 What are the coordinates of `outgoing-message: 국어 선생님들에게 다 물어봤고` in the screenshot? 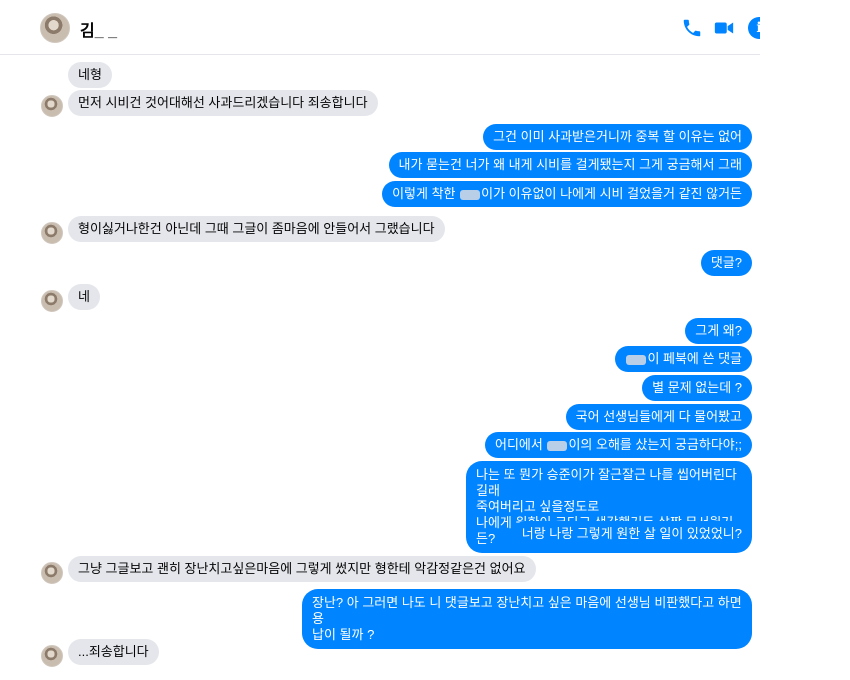 It's located at (658, 417).